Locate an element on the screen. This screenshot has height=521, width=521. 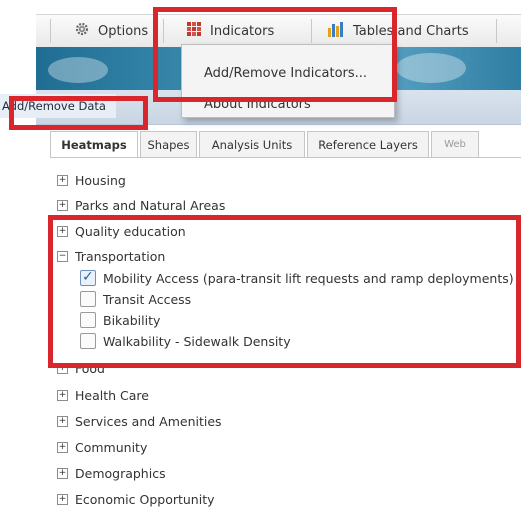
tab-label: Web is located at coordinates (455, 144).